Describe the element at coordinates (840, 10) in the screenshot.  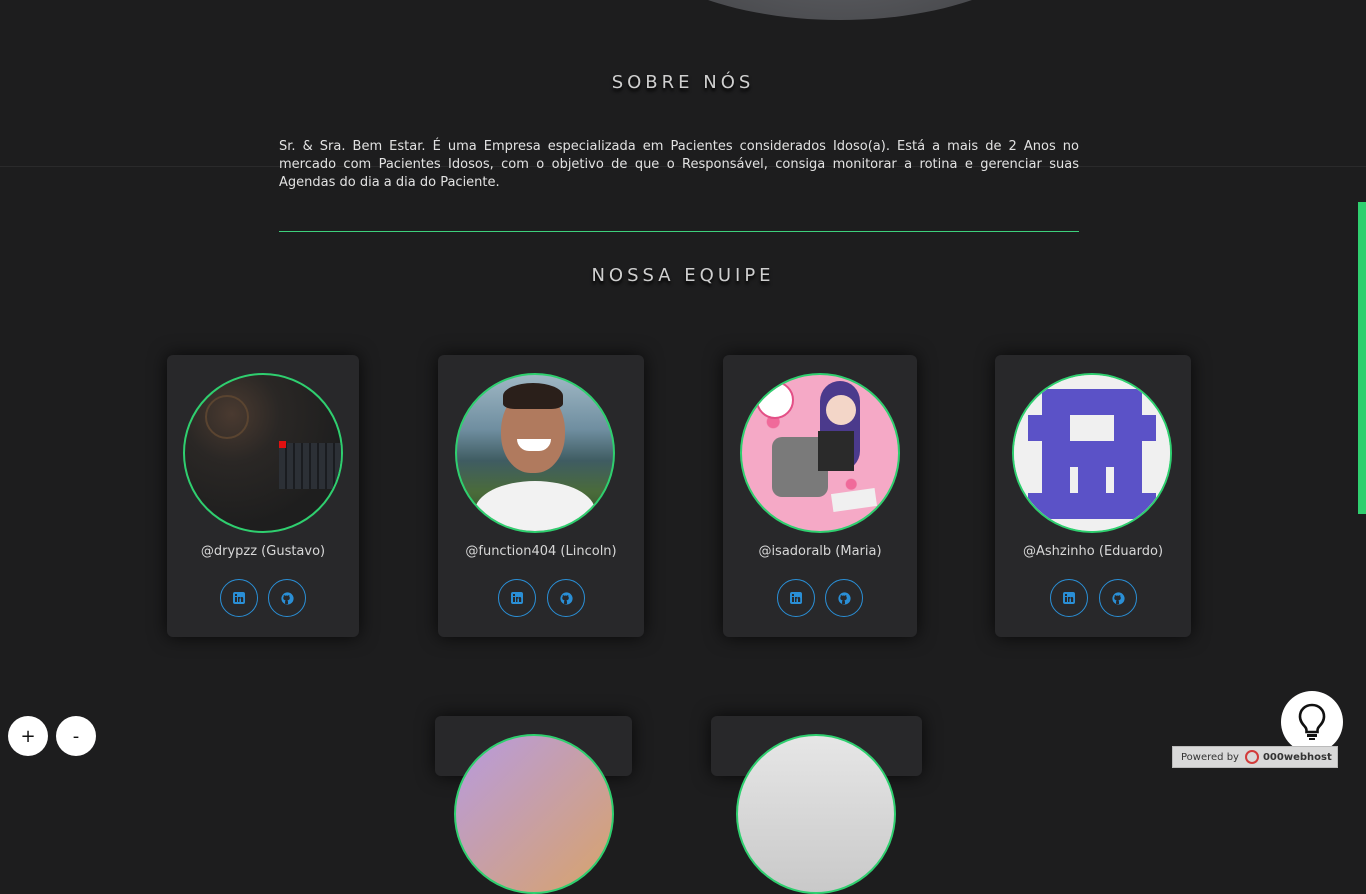
I see `hero-arc-decoration` at that location.